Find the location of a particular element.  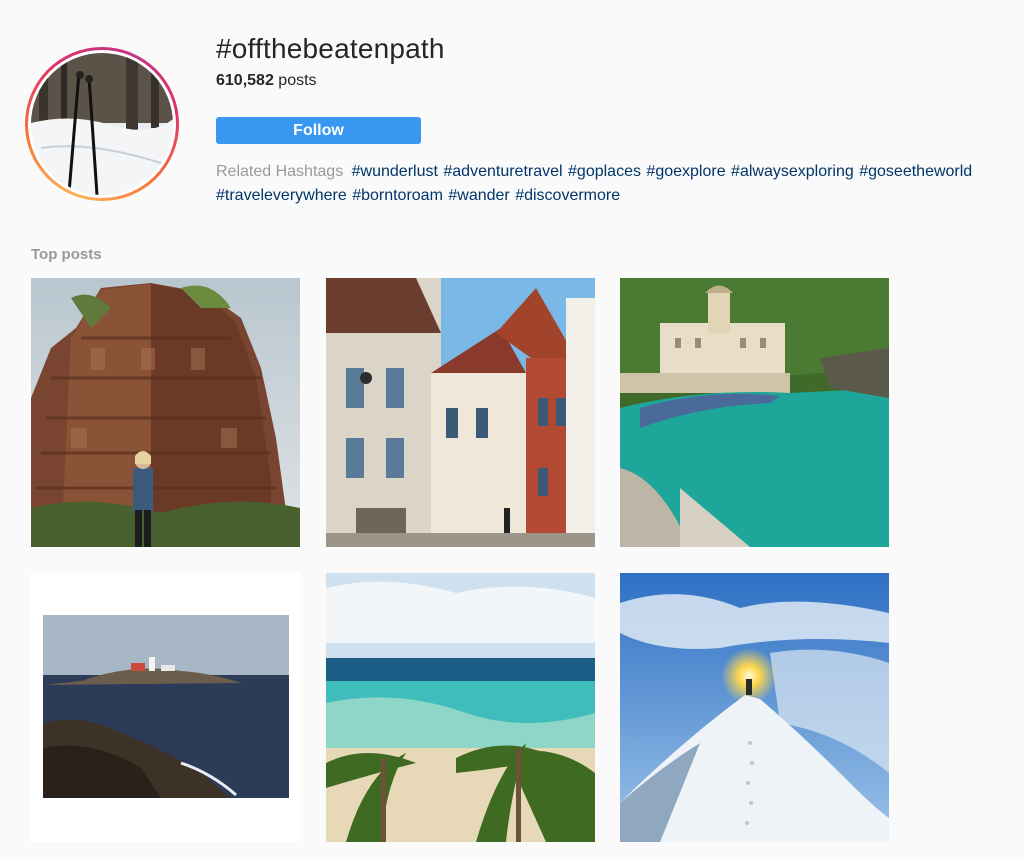

related-hashtag-link: #adventuretravel is located at coordinates (502, 171).